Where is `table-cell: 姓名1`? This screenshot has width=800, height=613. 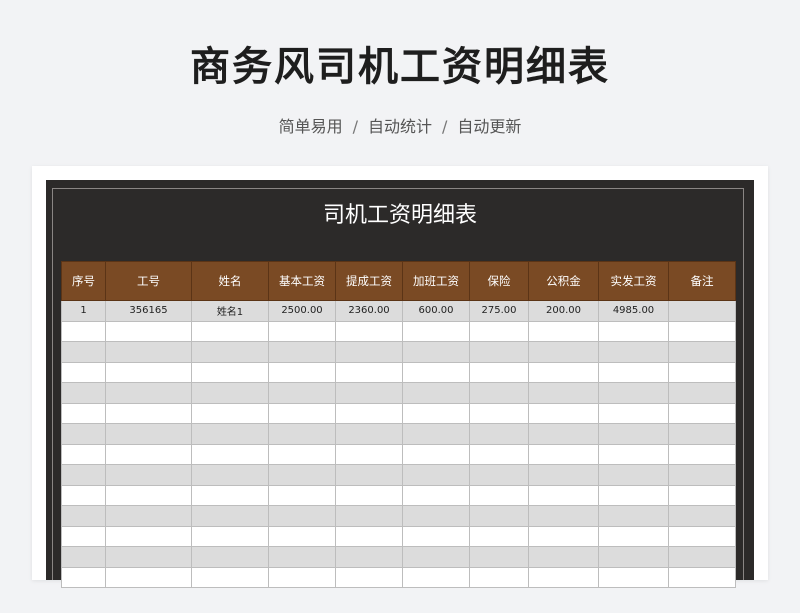
table-cell: 姓名1 is located at coordinates (230, 311).